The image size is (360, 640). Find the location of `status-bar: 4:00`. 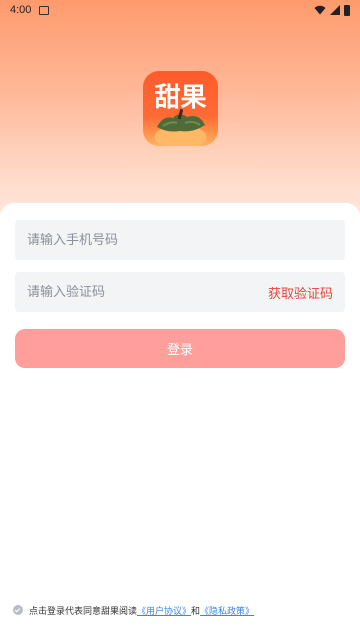

status-bar: 4:00 is located at coordinates (180, 10).